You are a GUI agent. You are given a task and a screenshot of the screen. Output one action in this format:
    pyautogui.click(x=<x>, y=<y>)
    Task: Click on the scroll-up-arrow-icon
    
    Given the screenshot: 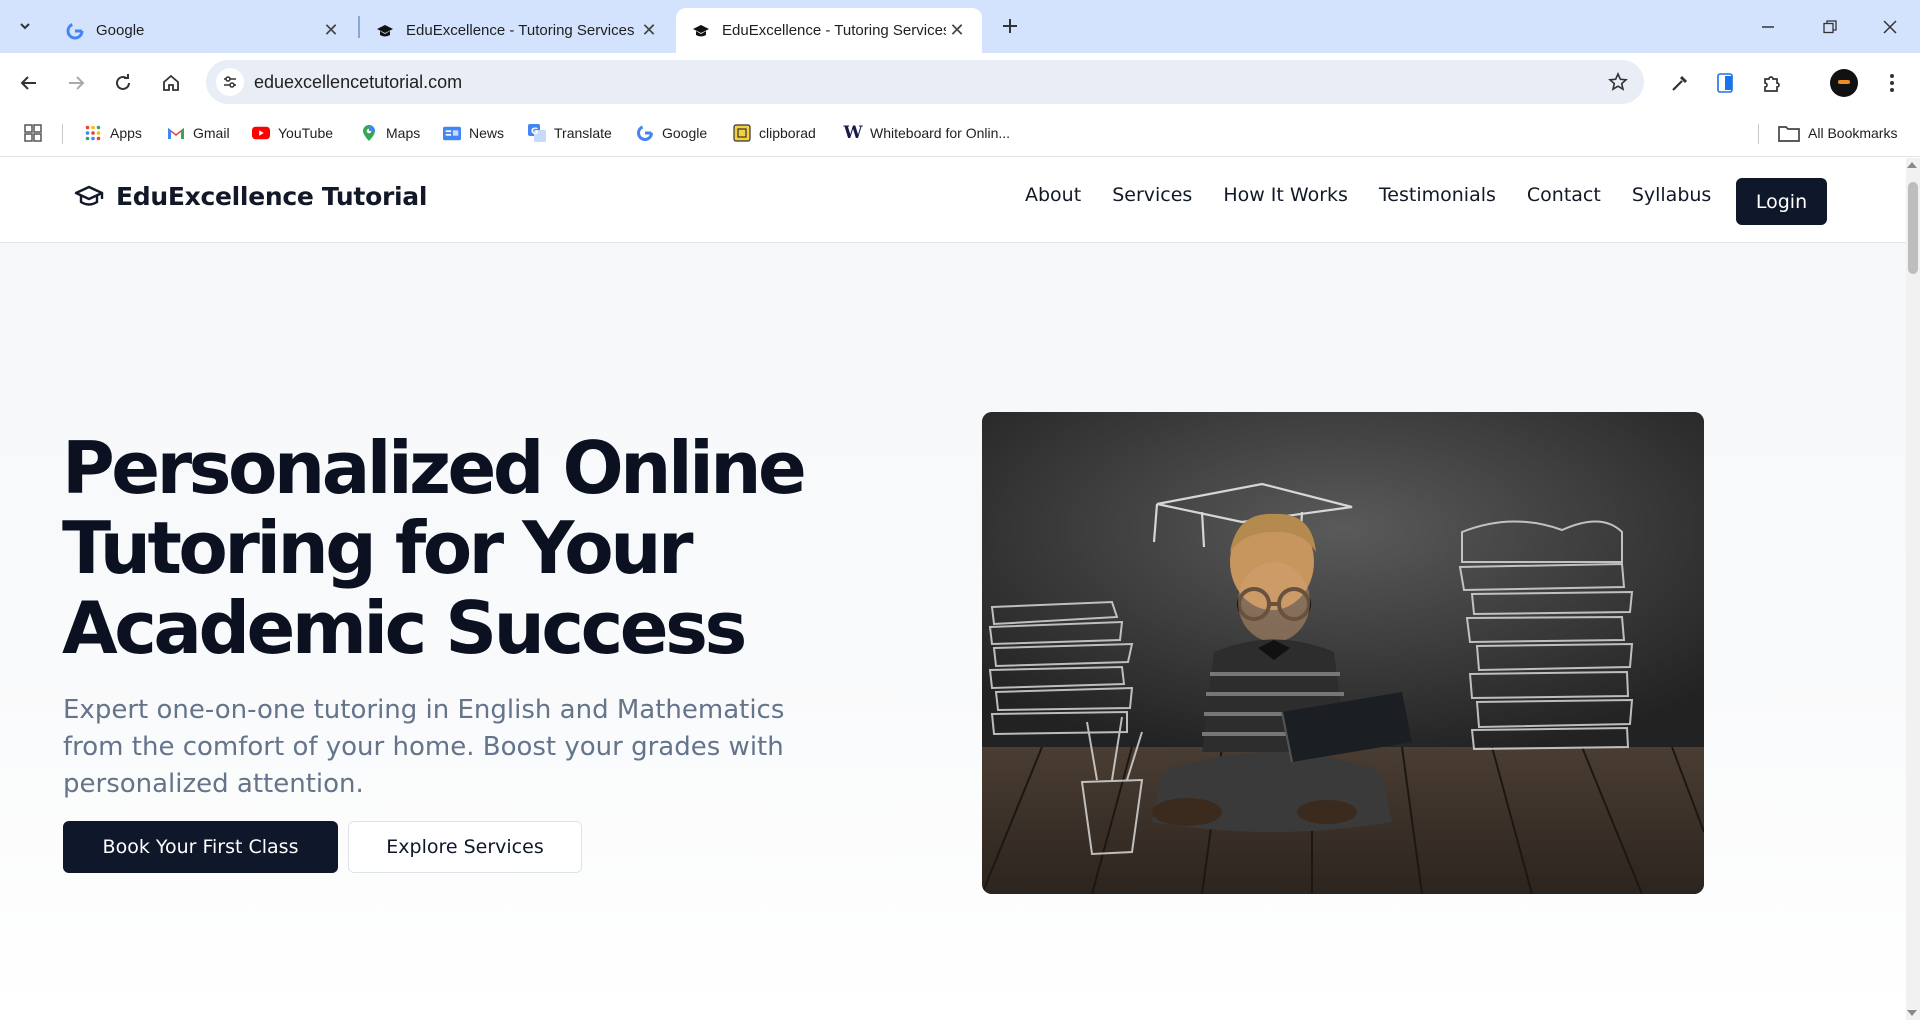 What is the action you would take?
    pyautogui.click(x=1912, y=165)
    